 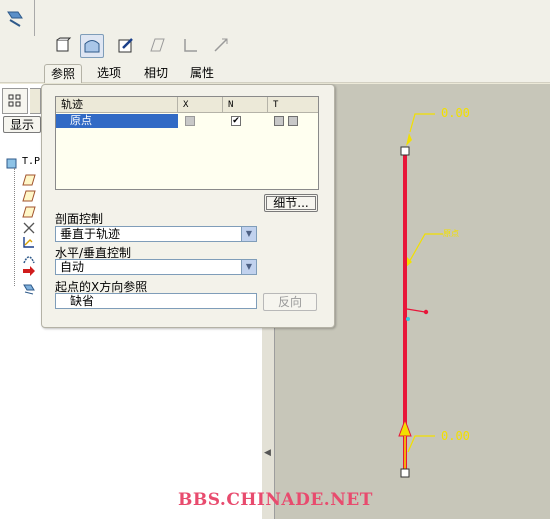 I want to click on tree-root-label: T.P, so click(x=31, y=161).